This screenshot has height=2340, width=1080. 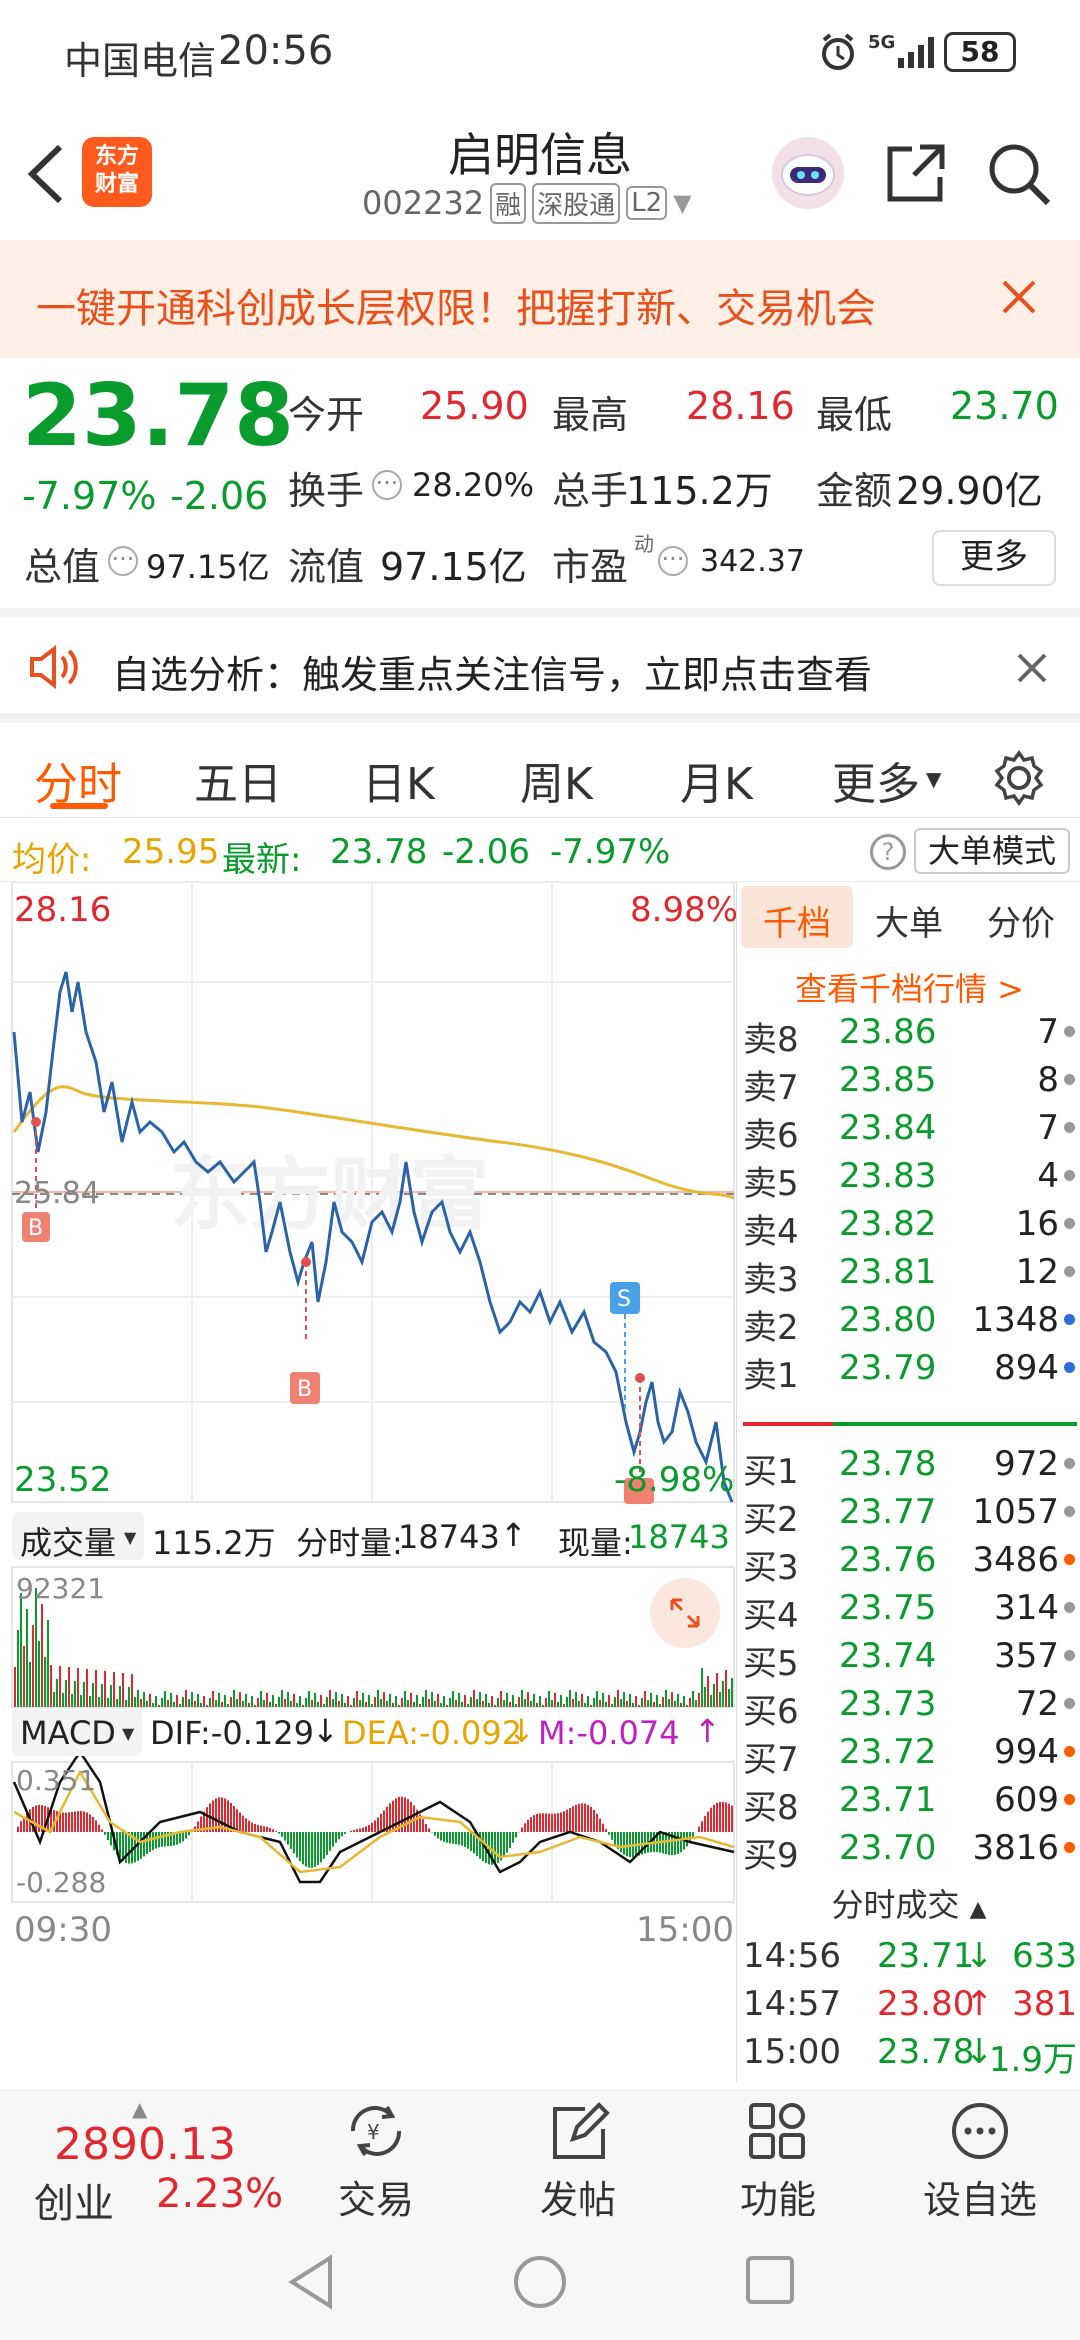 I want to click on tick-arrow-icon: ↑, so click(x=979, y=2004).